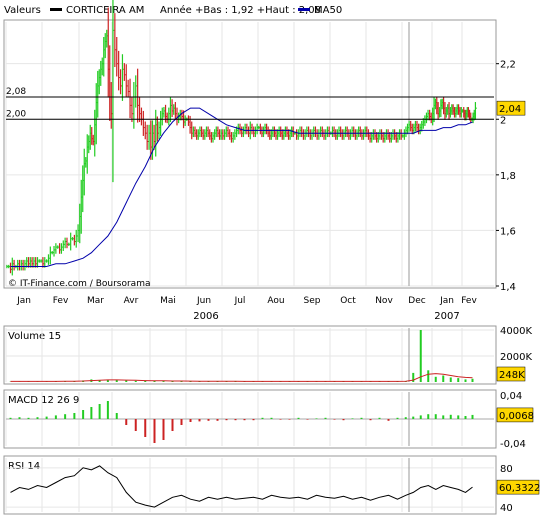  I want to click on rsi-last-value-label: 60,3322, so click(519, 488).